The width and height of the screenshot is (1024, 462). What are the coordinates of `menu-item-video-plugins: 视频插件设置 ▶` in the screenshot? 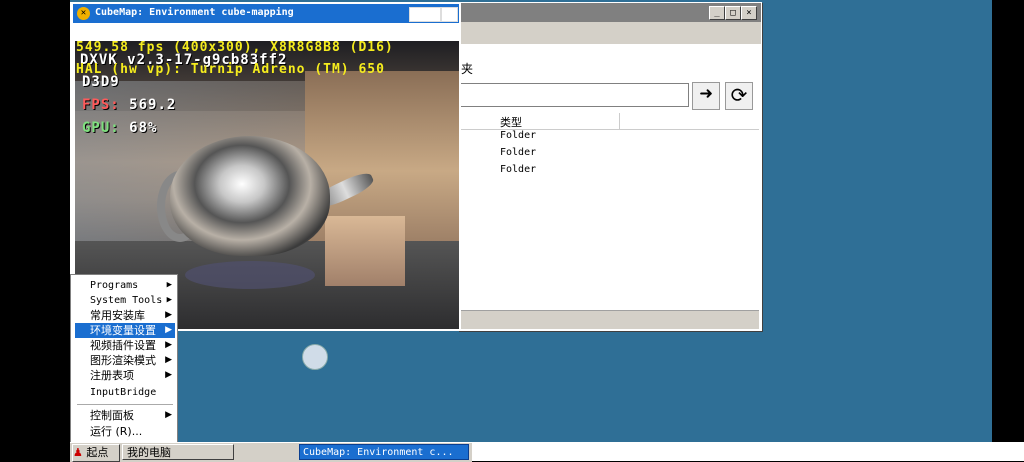 It's located at (125, 345).